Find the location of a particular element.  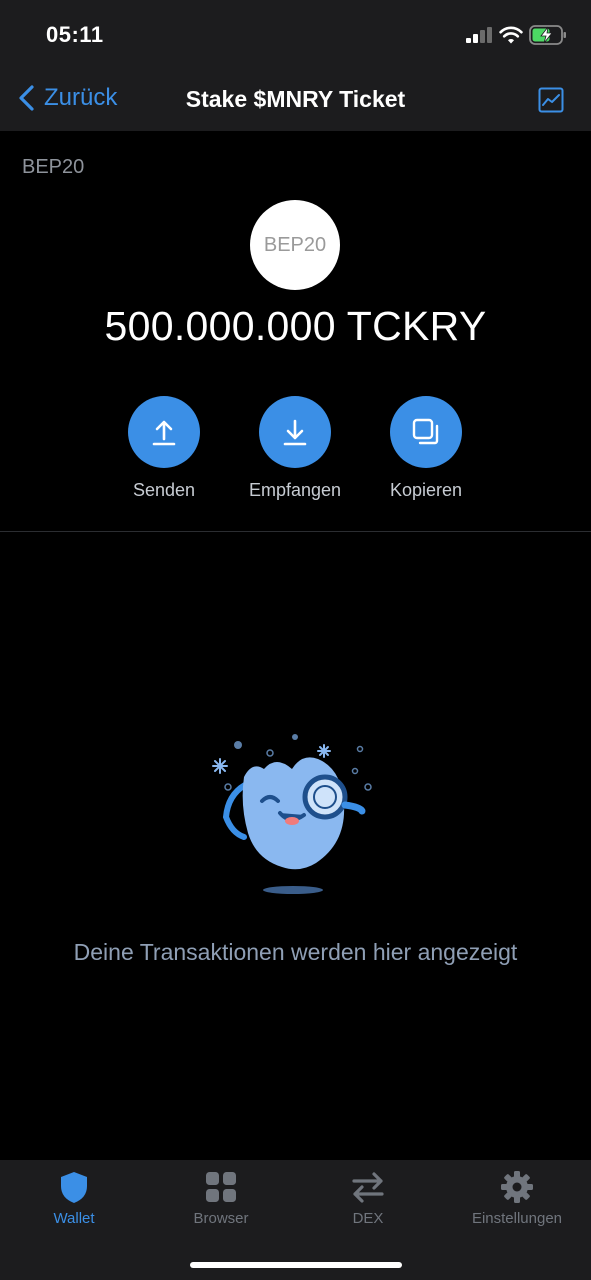

token-logo: BEP20 is located at coordinates (295, 245).